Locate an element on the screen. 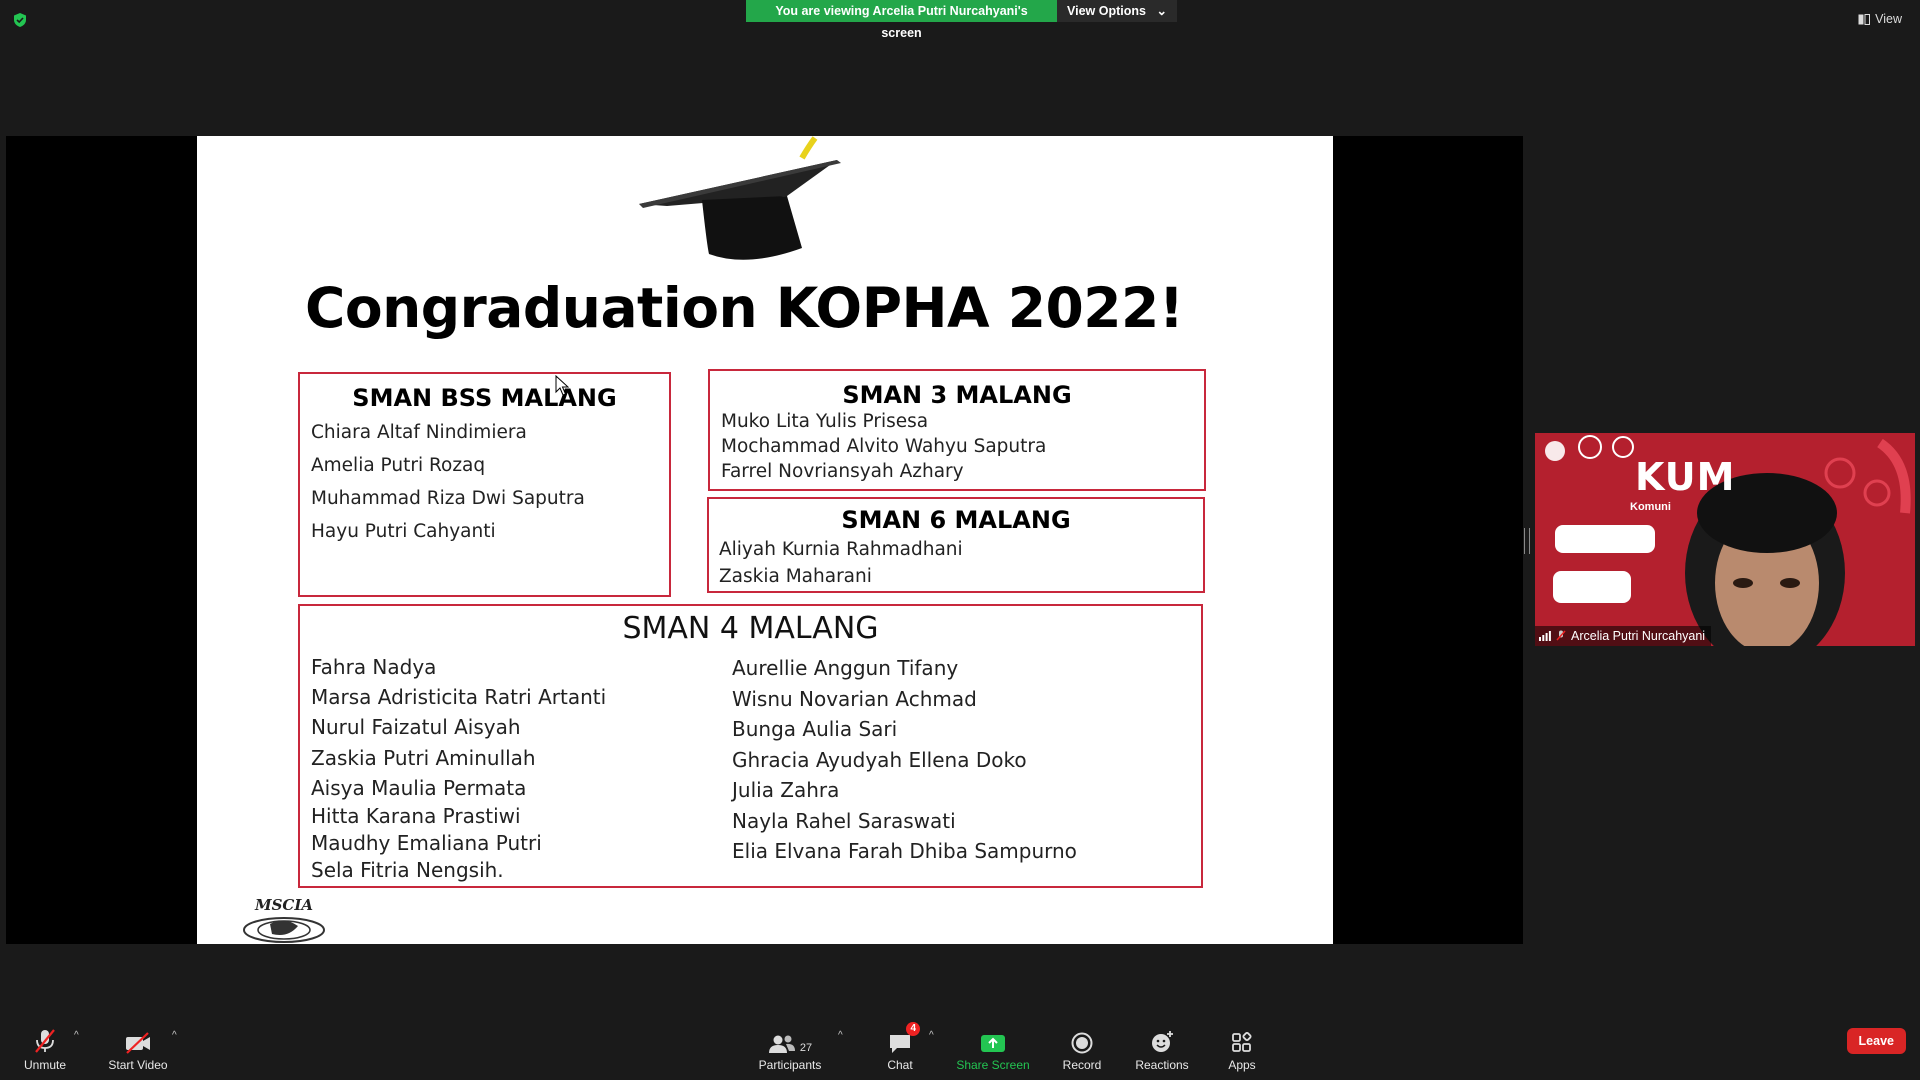 This screenshot has width=1920, height=1080. apps-button: Apps is located at coordinates (1242, 1049).